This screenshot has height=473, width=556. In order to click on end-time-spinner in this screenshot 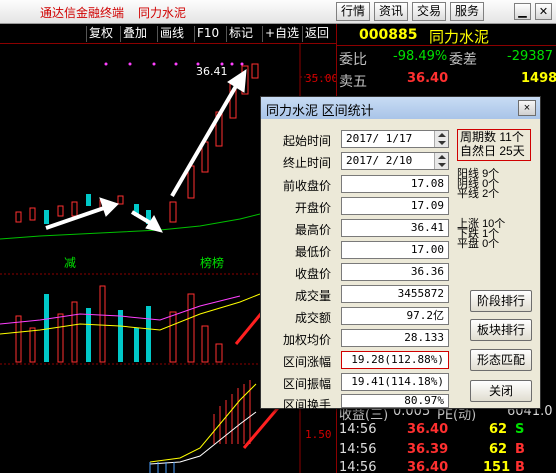, I will do `click(441, 161)`.